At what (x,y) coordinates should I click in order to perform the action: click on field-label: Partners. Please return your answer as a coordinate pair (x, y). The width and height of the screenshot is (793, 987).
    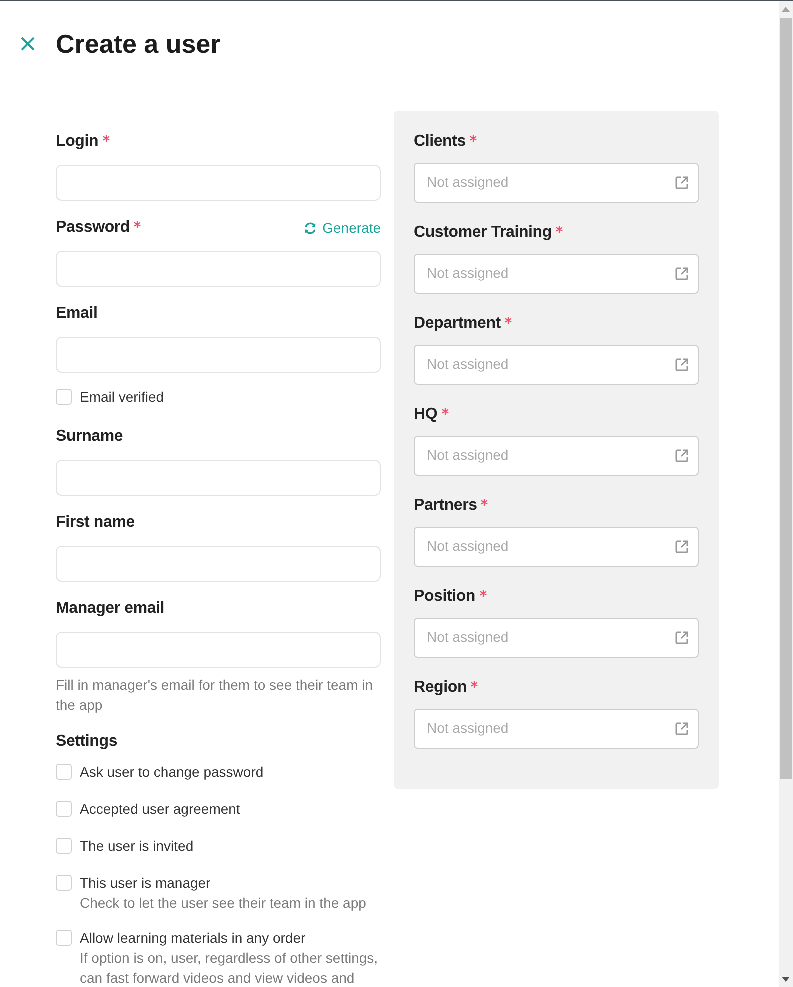
    Looking at the image, I should click on (446, 506).